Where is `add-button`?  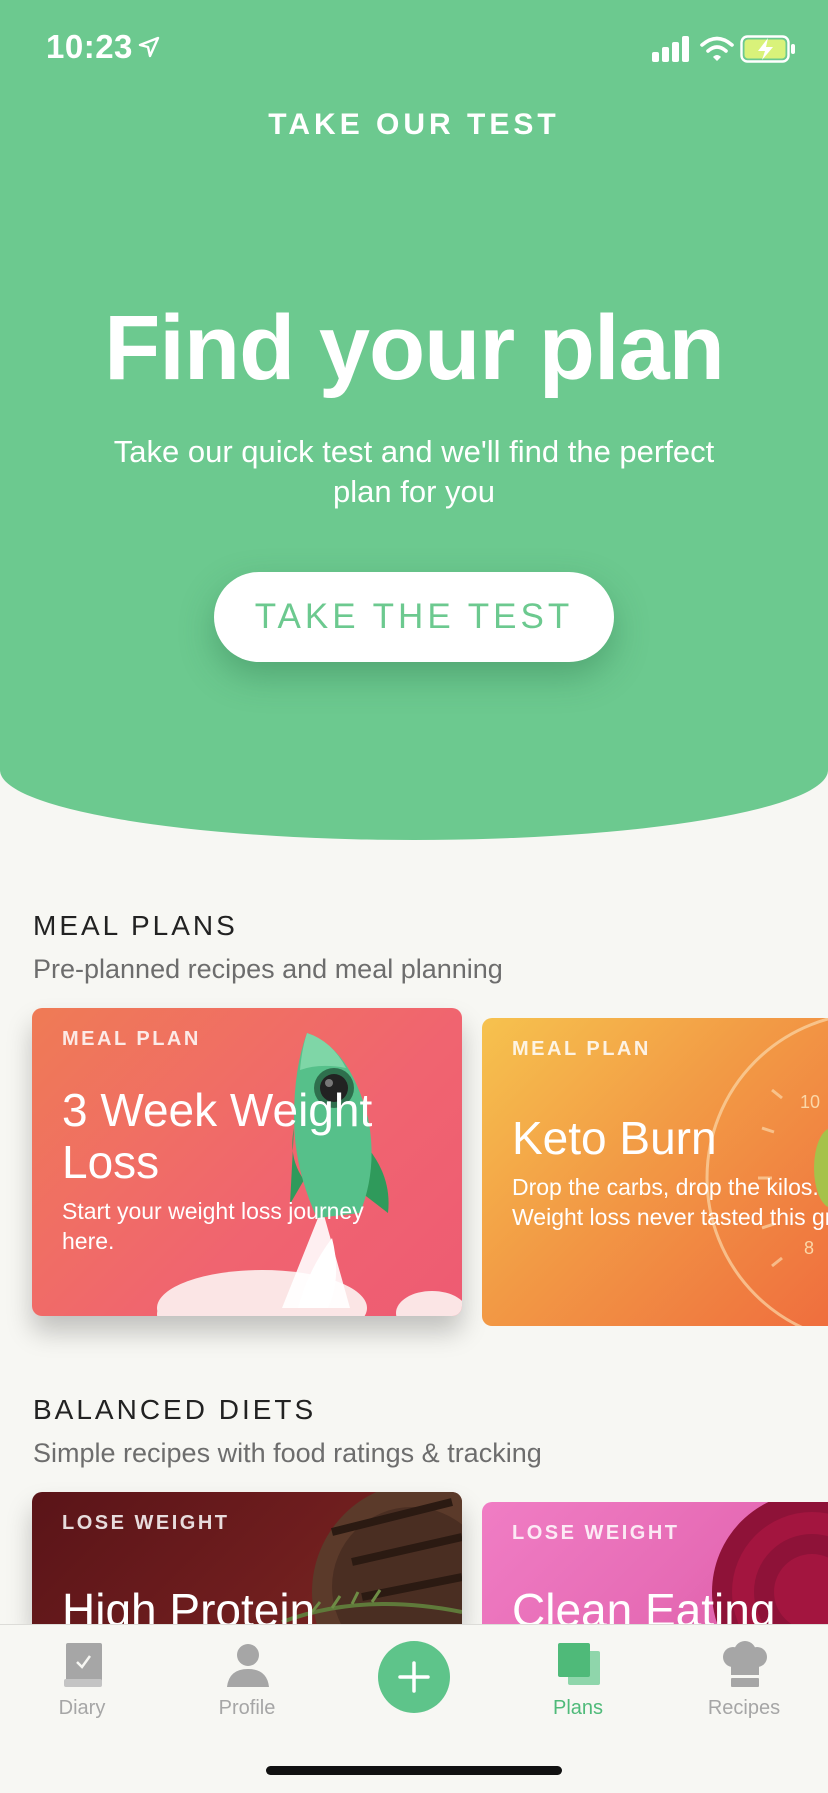 add-button is located at coordinates (414, 1677).